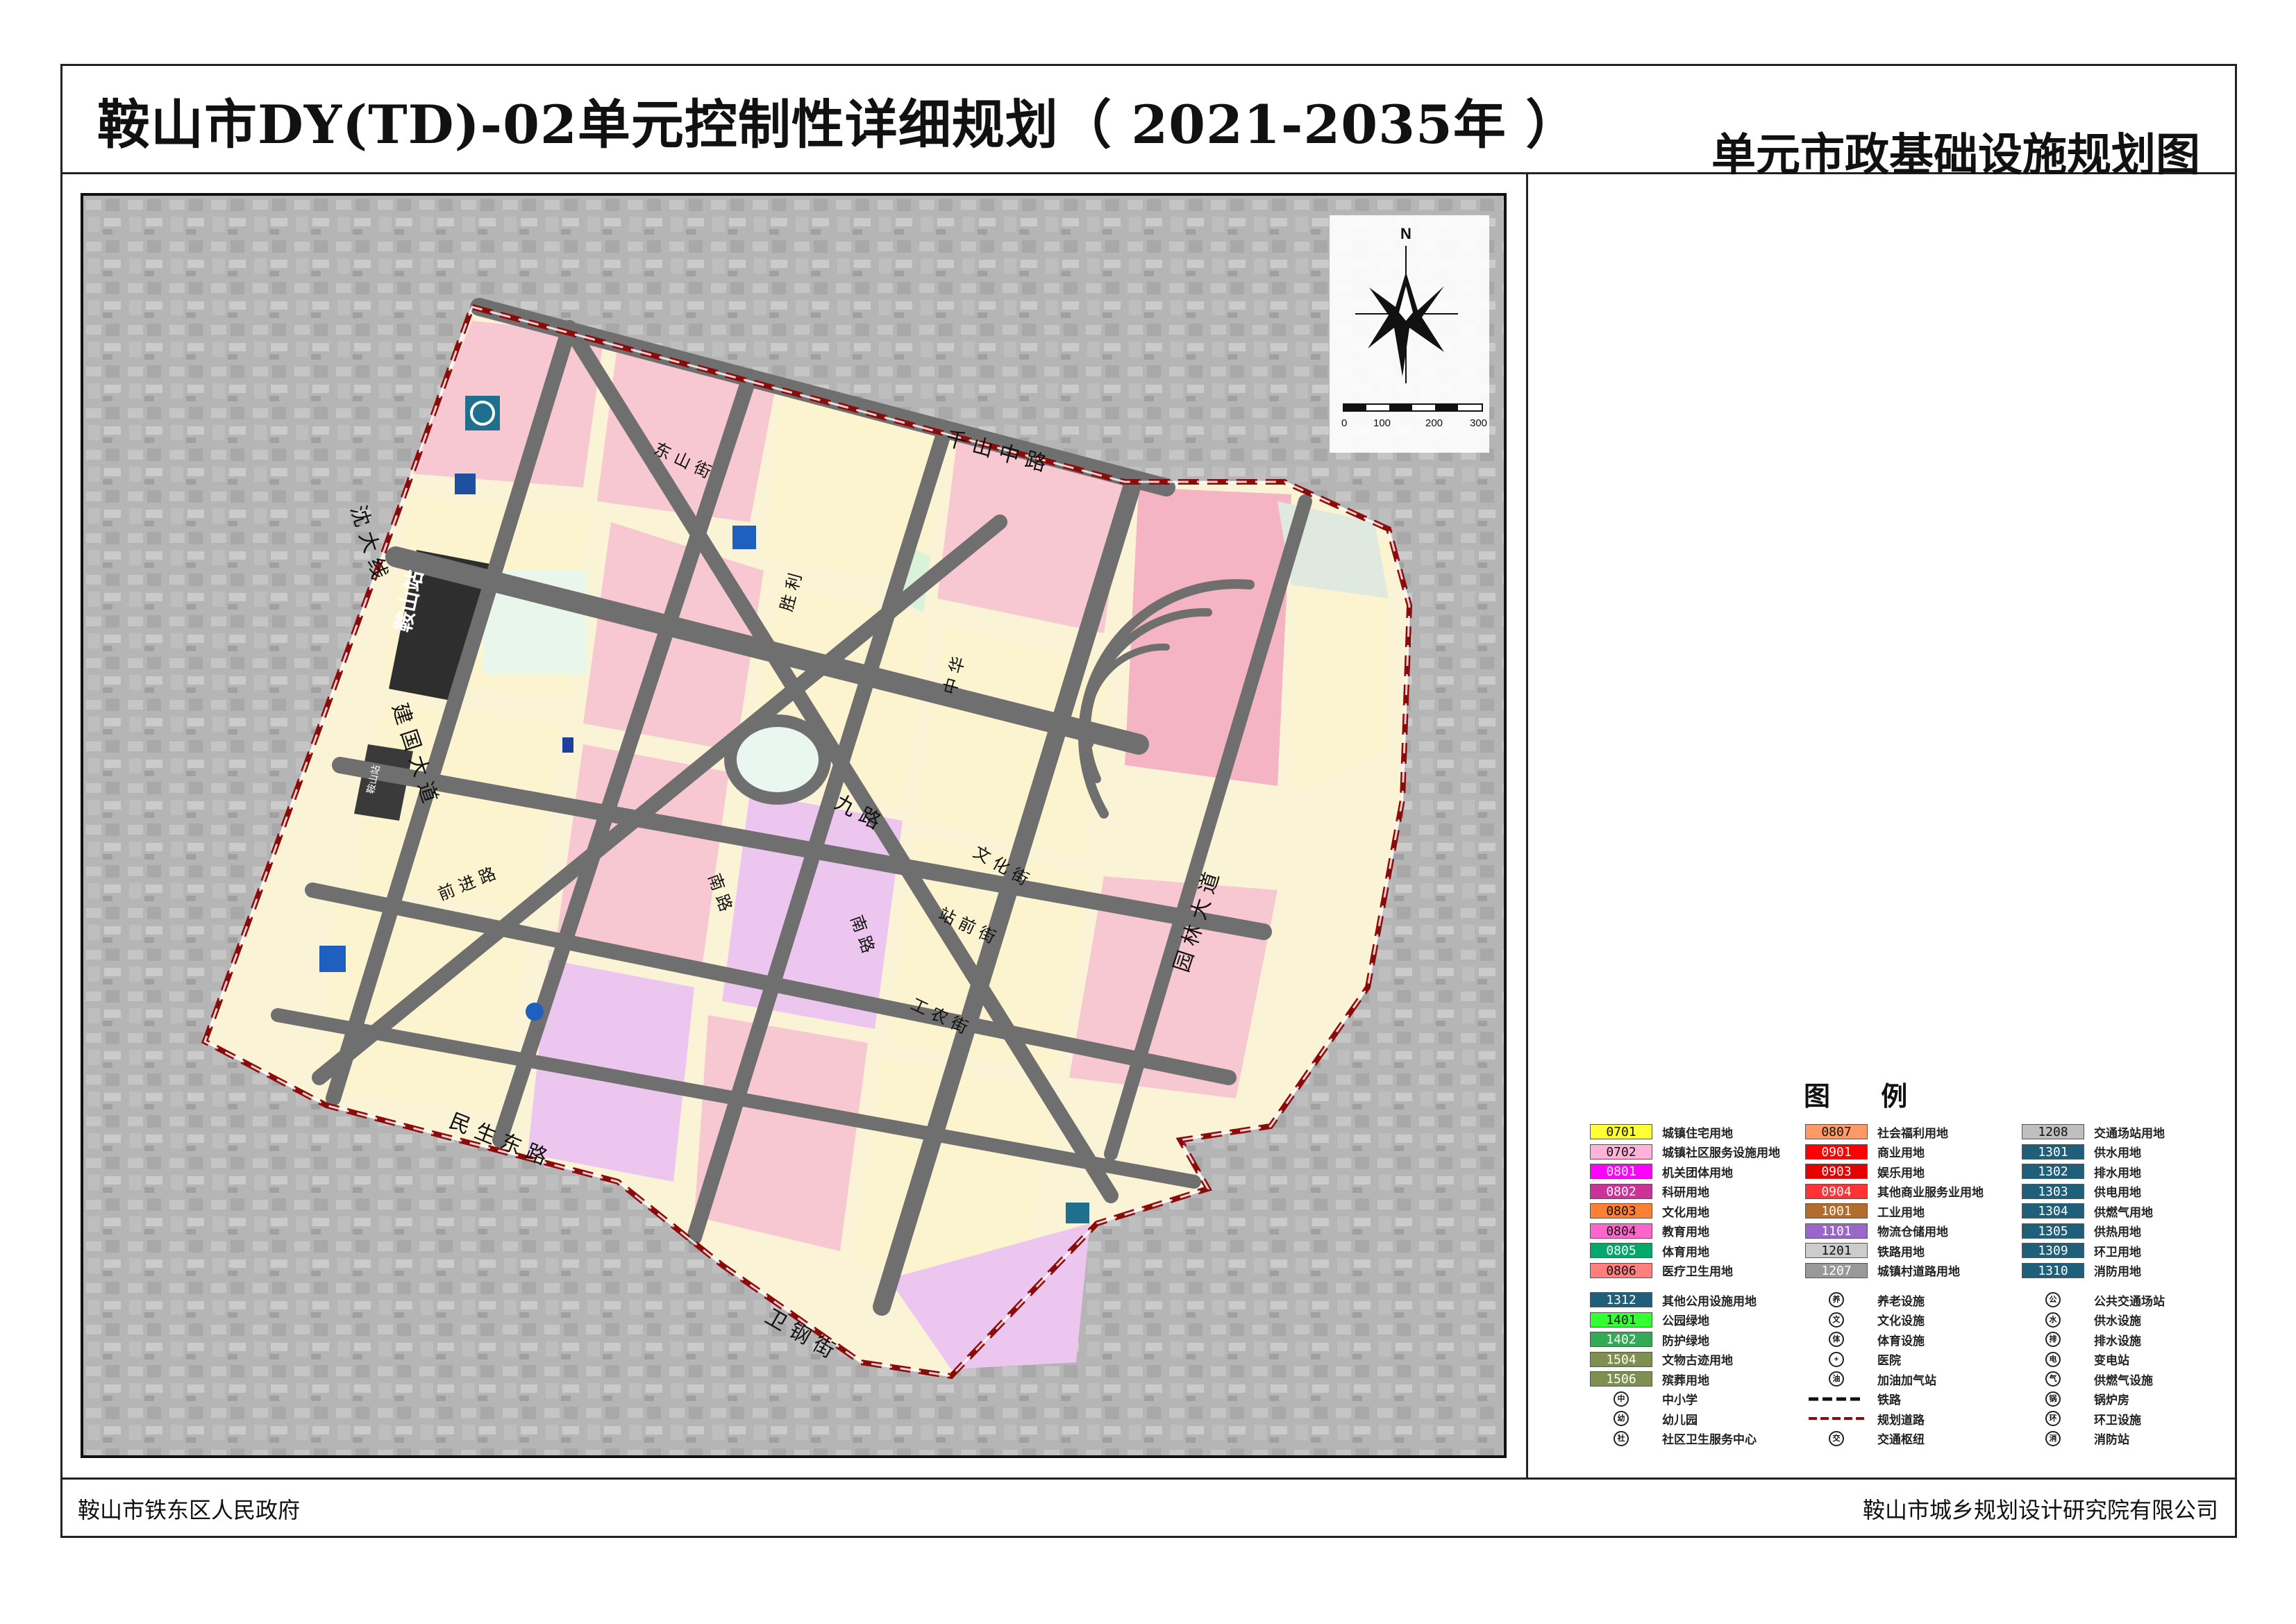 The height and width of the screenshot is (1624, 2296). I want to click on legend-swatch: 1303, so click(2053, 1191).